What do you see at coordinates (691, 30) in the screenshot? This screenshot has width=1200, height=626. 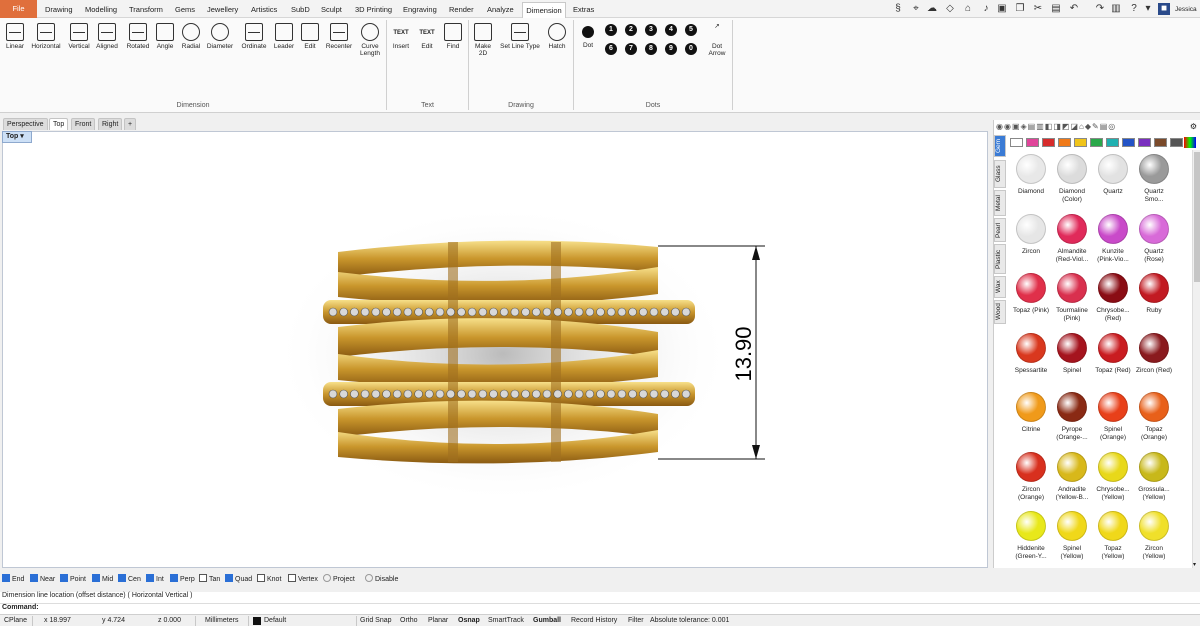 I see `dot-5-button: 5` at bounding box center [691, 30].